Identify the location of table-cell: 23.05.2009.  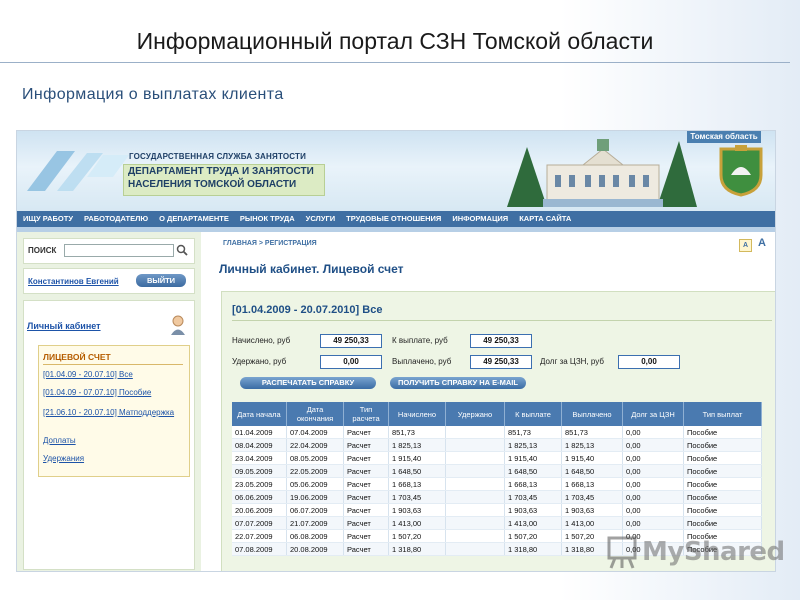
(259, 484).